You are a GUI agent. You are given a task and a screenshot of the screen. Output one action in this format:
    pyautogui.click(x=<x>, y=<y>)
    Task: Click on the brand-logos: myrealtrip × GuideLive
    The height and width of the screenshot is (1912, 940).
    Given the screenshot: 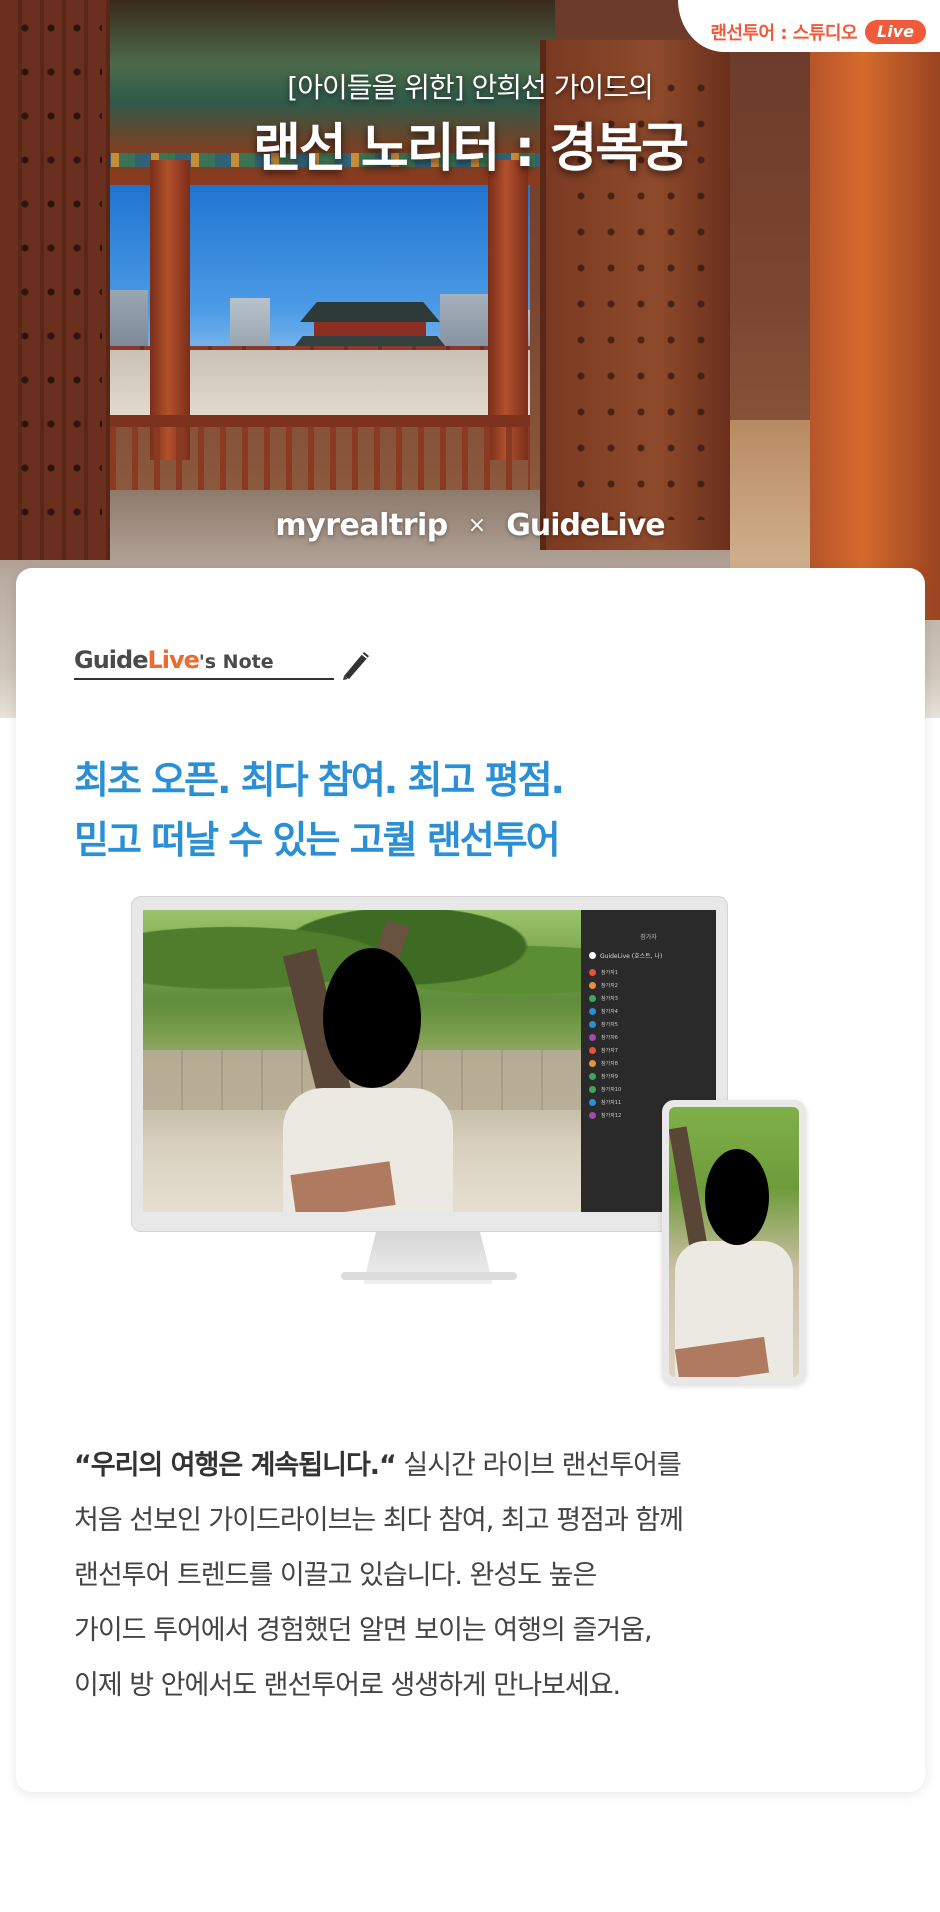 What is the action you would take?
    pyautogui.click(x=470, y=525)
    